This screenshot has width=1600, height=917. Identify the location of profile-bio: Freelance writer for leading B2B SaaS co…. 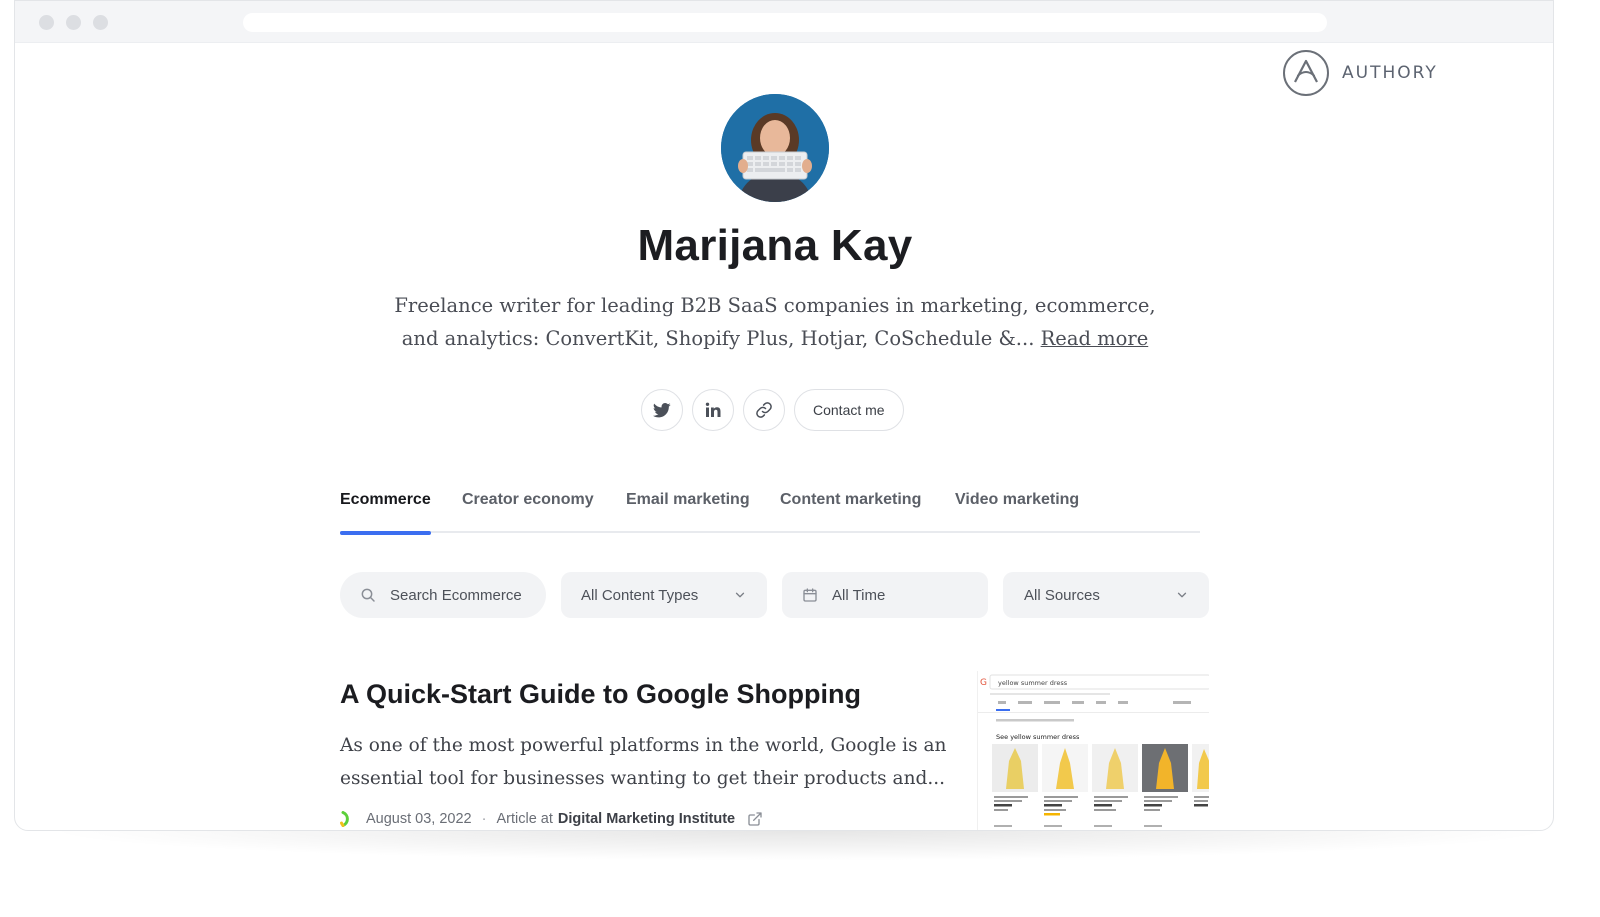
(775, 322).